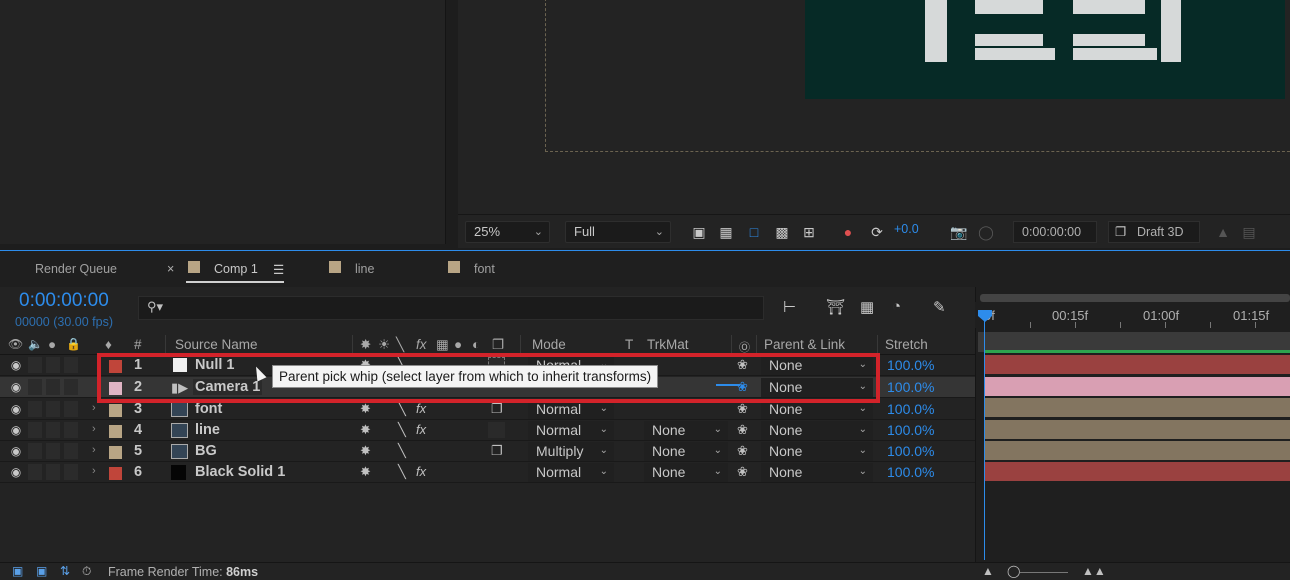  I want to click on 3d-layer-switch-icon: ❐, so click(497, 451).